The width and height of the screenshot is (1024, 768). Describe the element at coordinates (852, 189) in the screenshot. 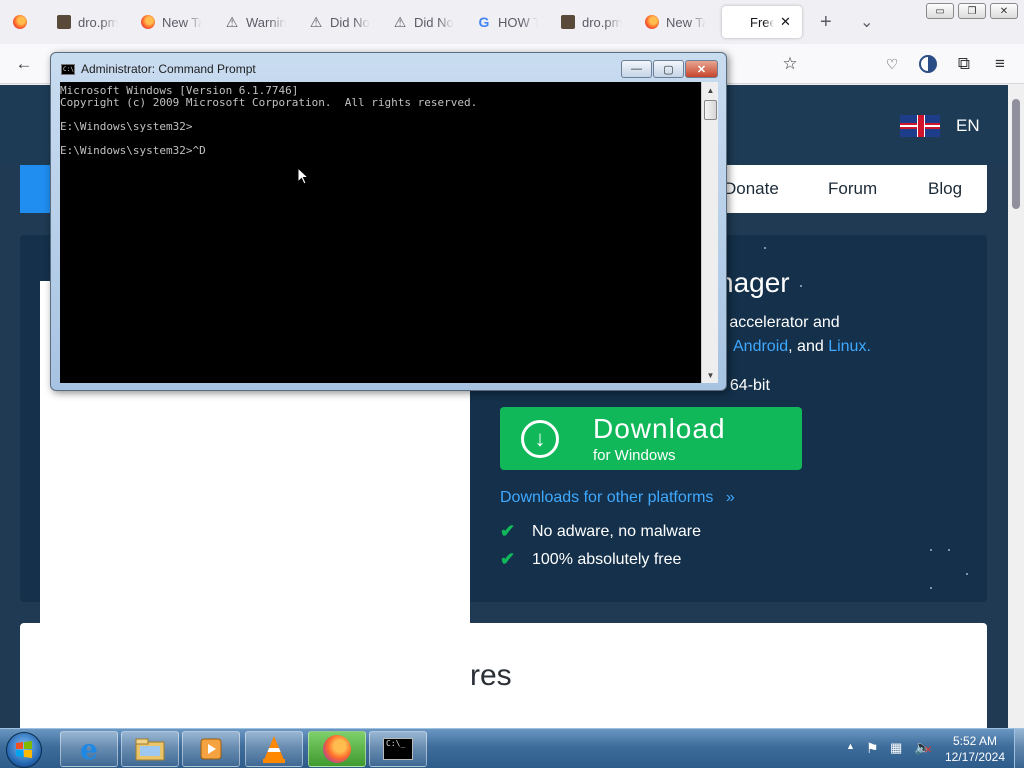

I see `menu-item-forum: Forum` at that location.